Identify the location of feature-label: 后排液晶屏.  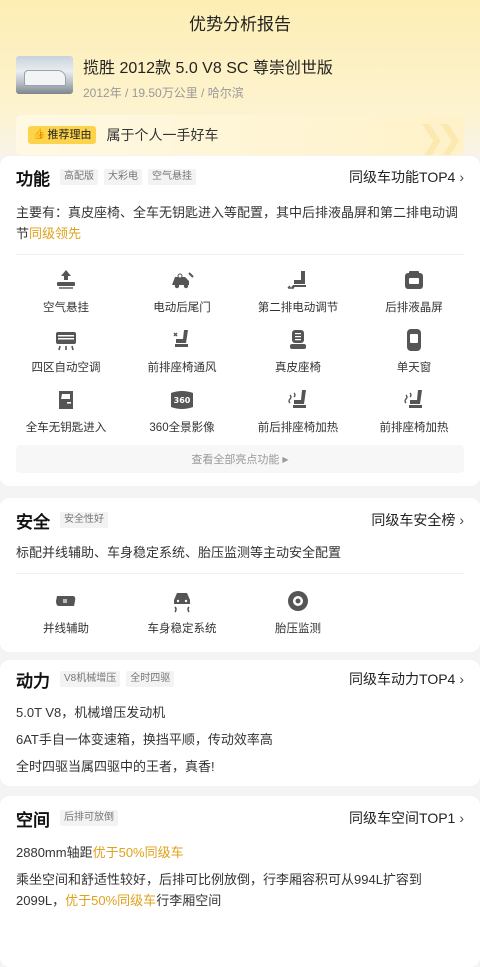
(414, 308).